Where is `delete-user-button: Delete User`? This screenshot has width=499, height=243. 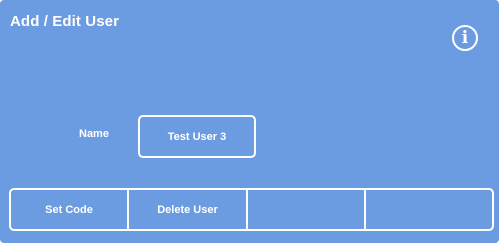
delete-user-button: Delete User is located at coordinates (188, 209).